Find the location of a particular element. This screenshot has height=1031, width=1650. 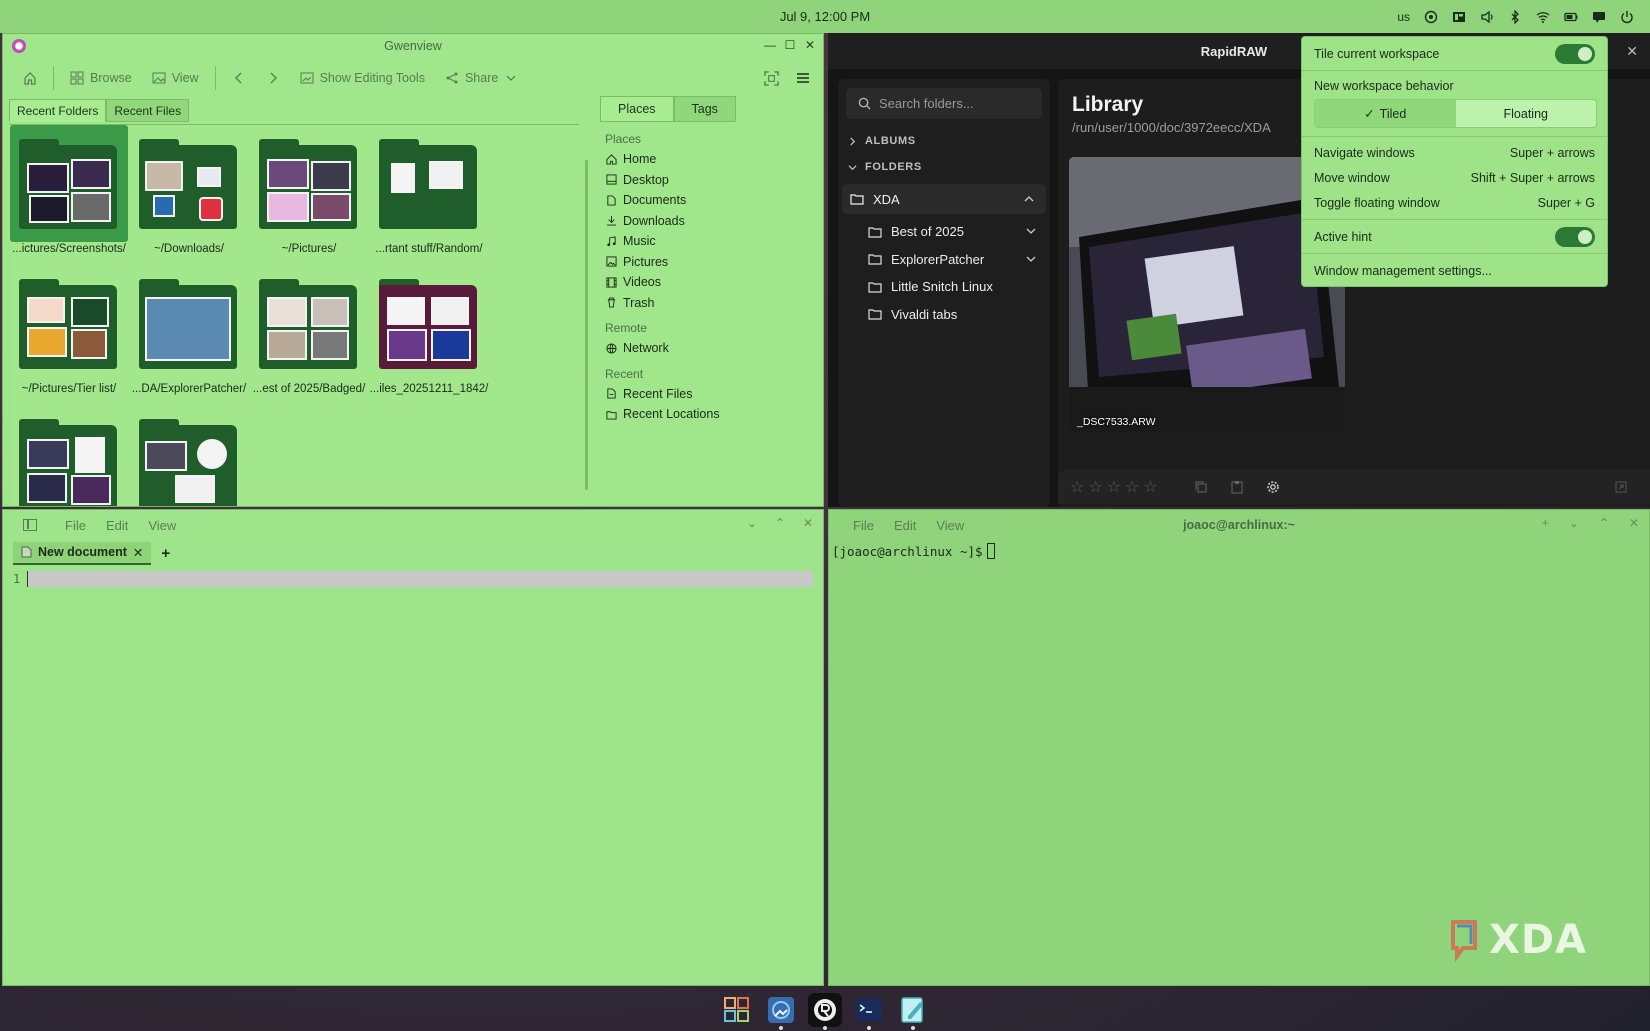

place-videos: Videos is located at coordinates (711, 282).